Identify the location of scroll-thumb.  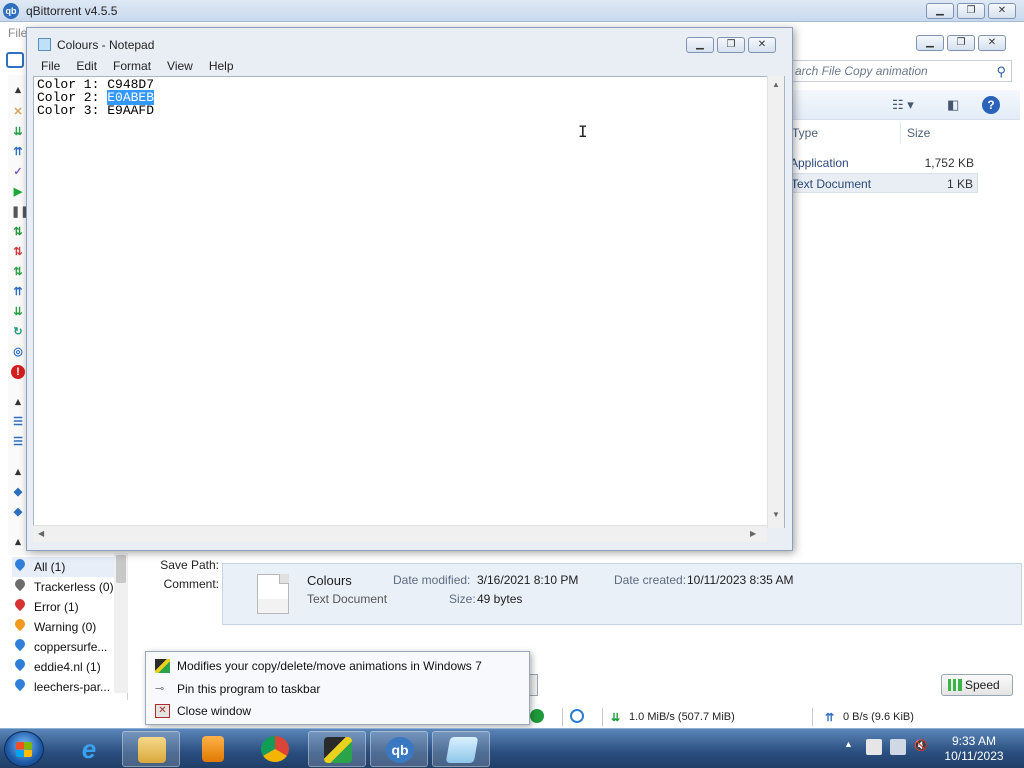
(121, 569).